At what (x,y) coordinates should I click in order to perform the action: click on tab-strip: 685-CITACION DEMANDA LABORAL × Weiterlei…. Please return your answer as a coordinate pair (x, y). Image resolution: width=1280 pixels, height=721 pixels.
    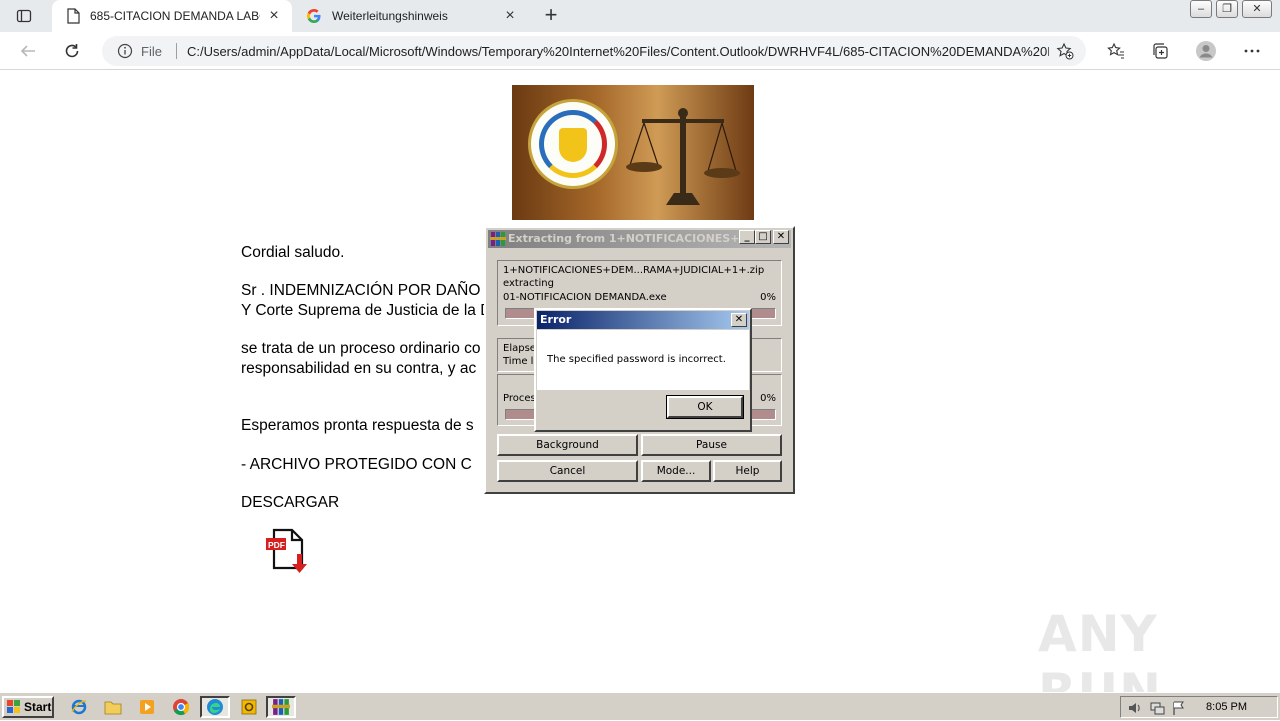
    Looking at the image, I should click on (640, 16).